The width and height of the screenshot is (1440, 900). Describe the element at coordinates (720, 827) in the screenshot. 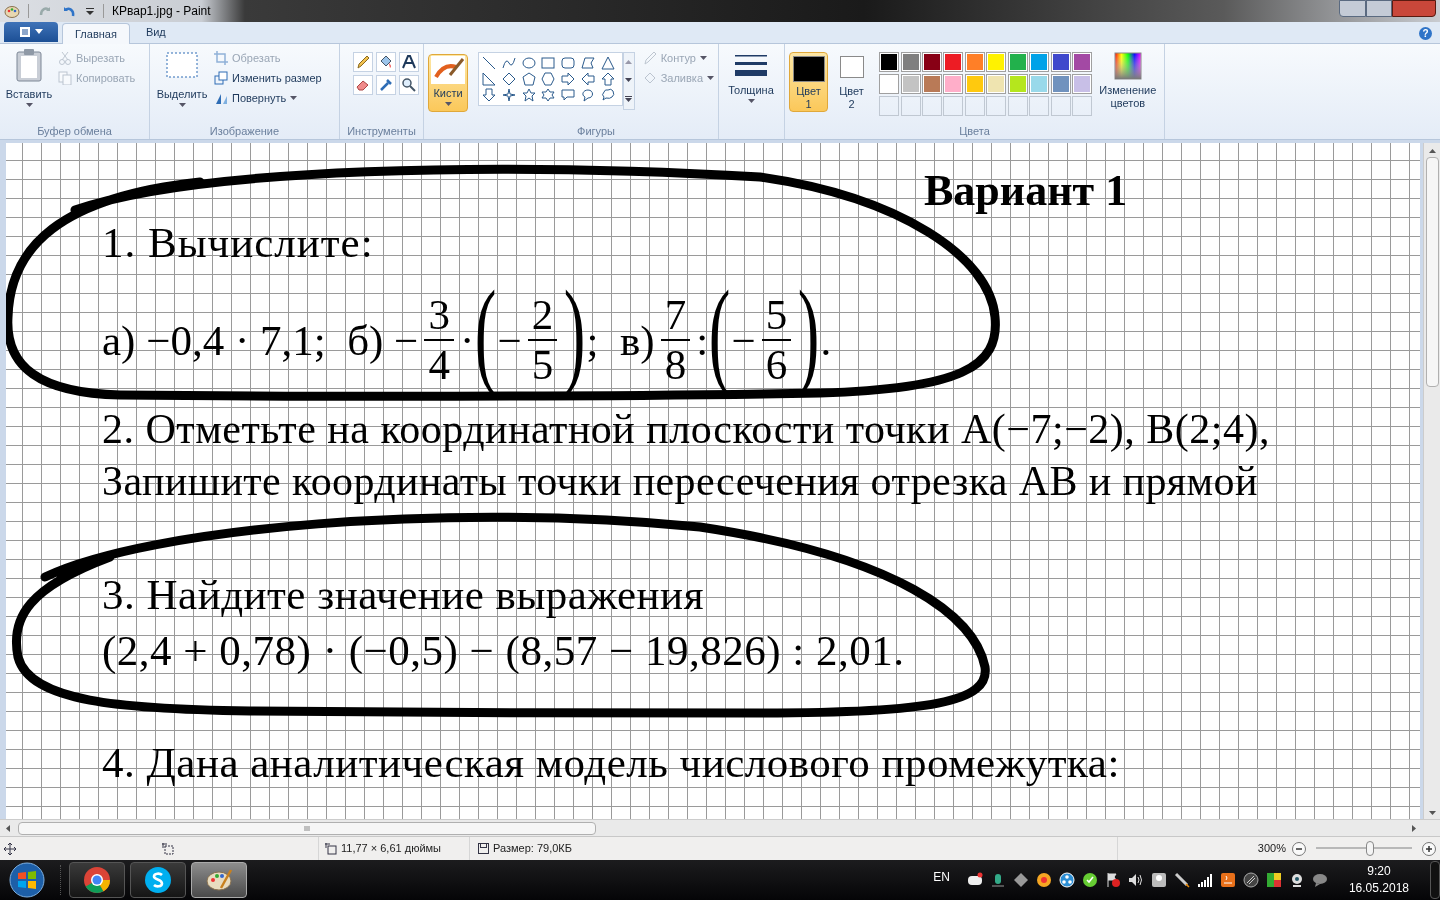

I see `horizontal-scrollbar` at that location.